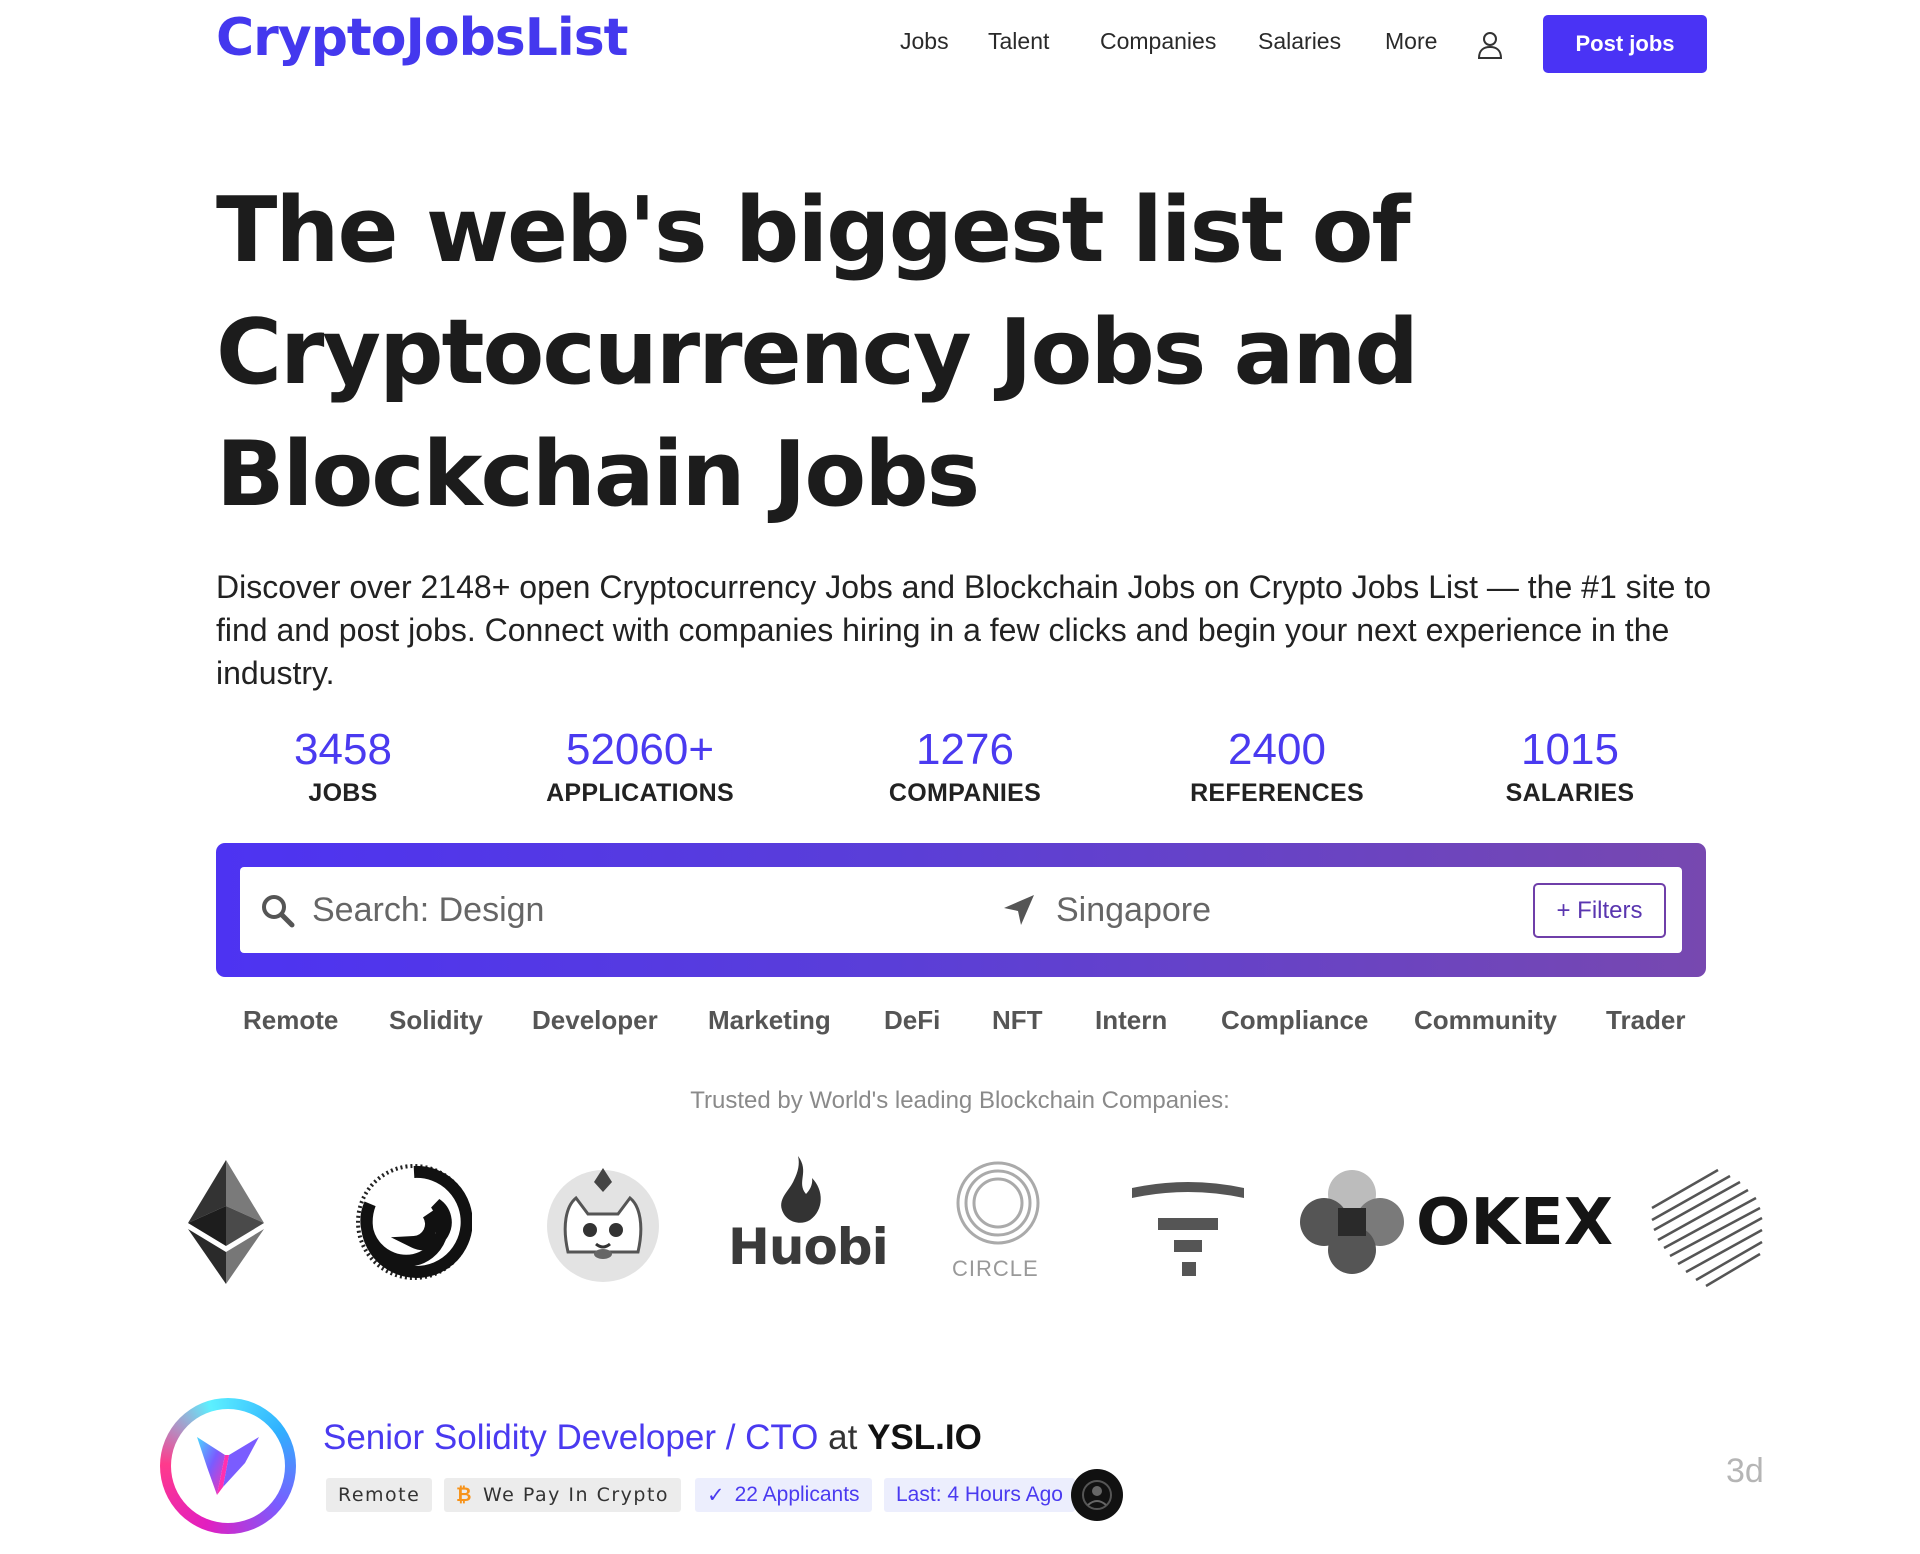  What do you see at coordinates (1352, 1222) in the screenshot?
I see `okex-petals-icon` at bounding box center [1352, 1222].